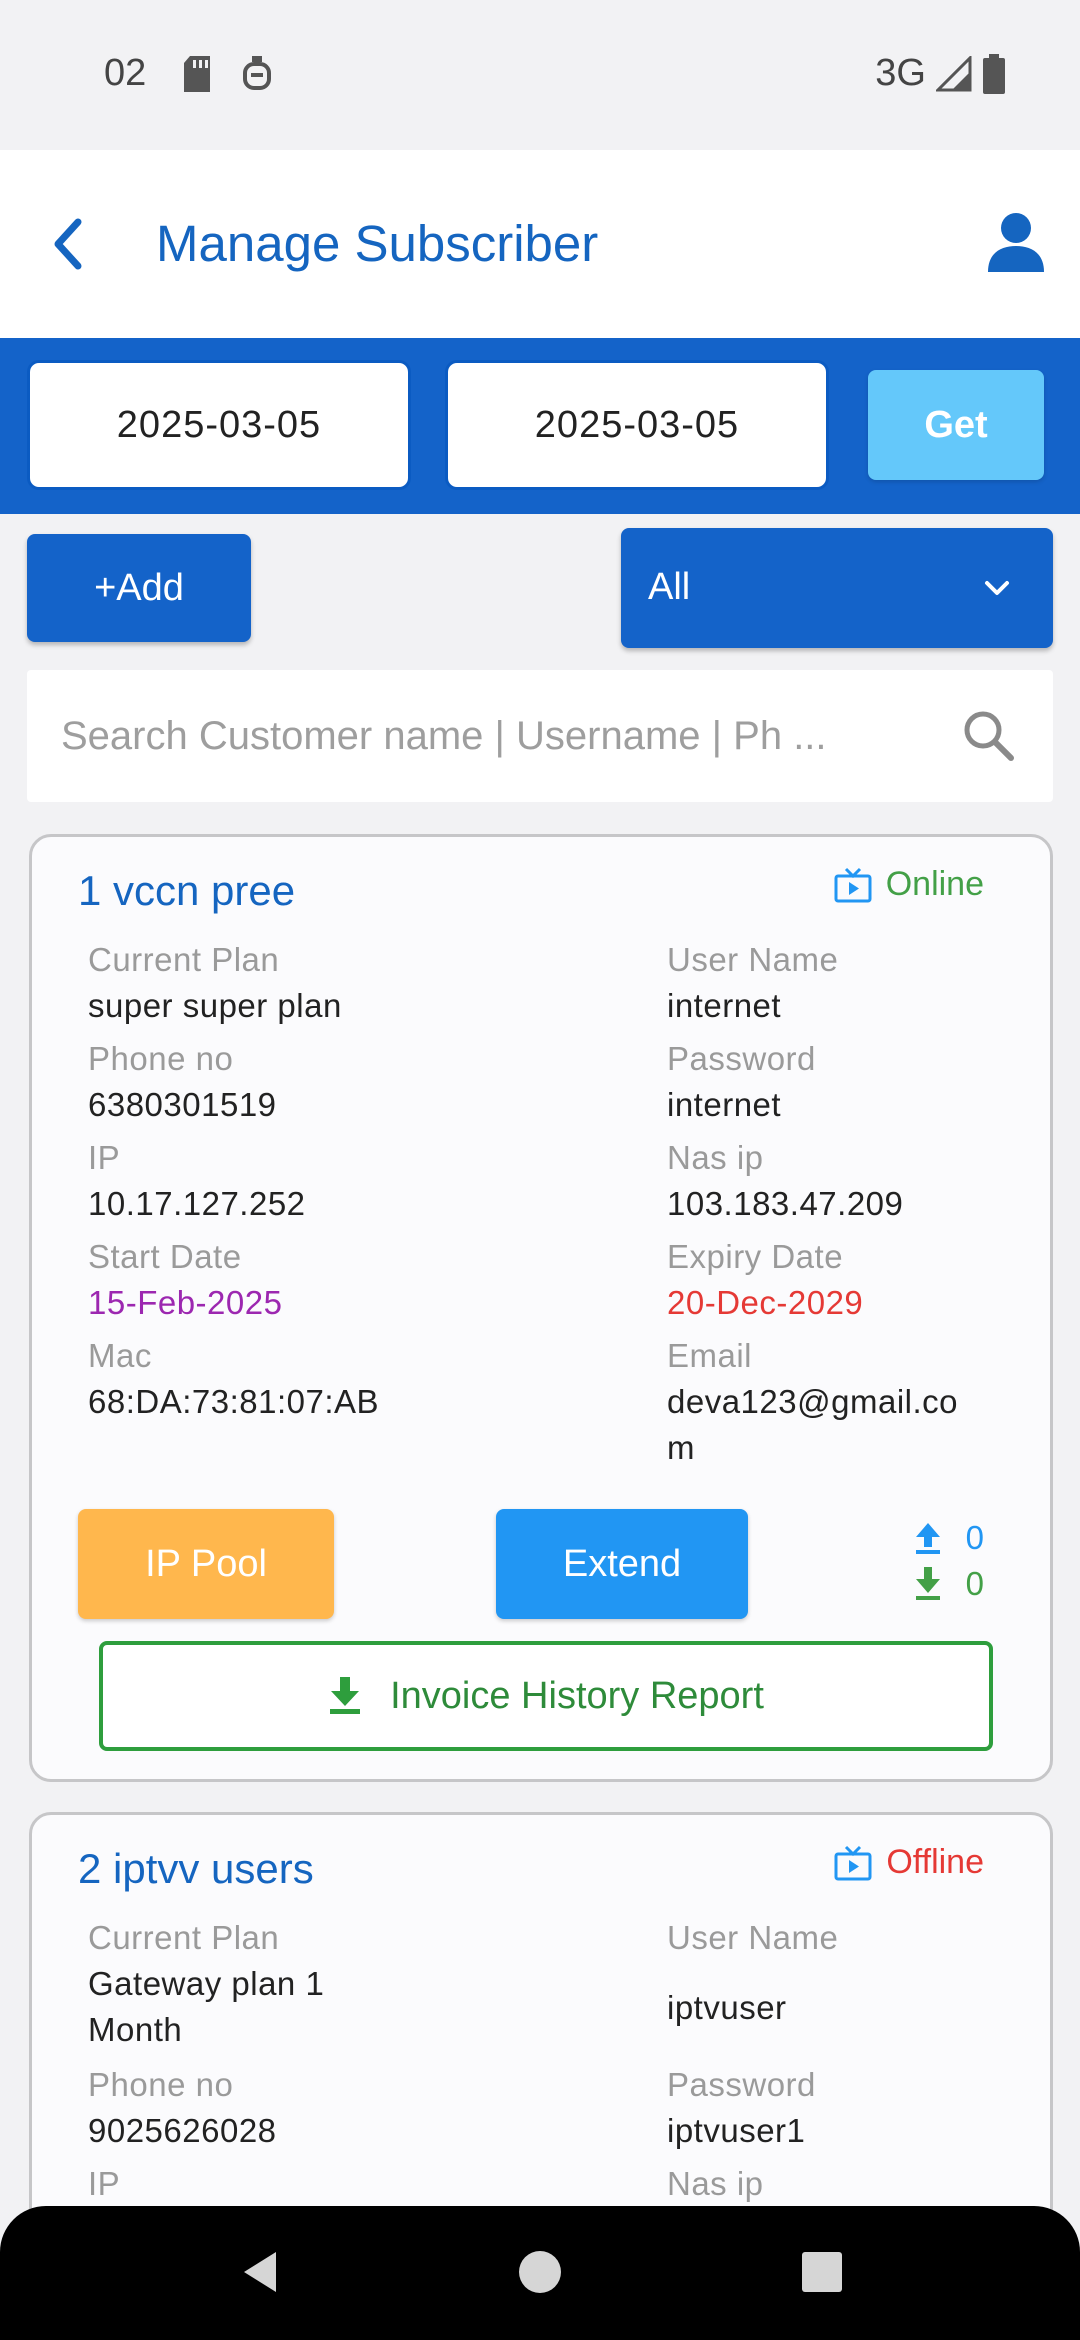 This screenshot has height=2340, width=1080. Describe the element at coordinates (997, 588) in the screenshot. I see `chevron-down-icon` at that location.